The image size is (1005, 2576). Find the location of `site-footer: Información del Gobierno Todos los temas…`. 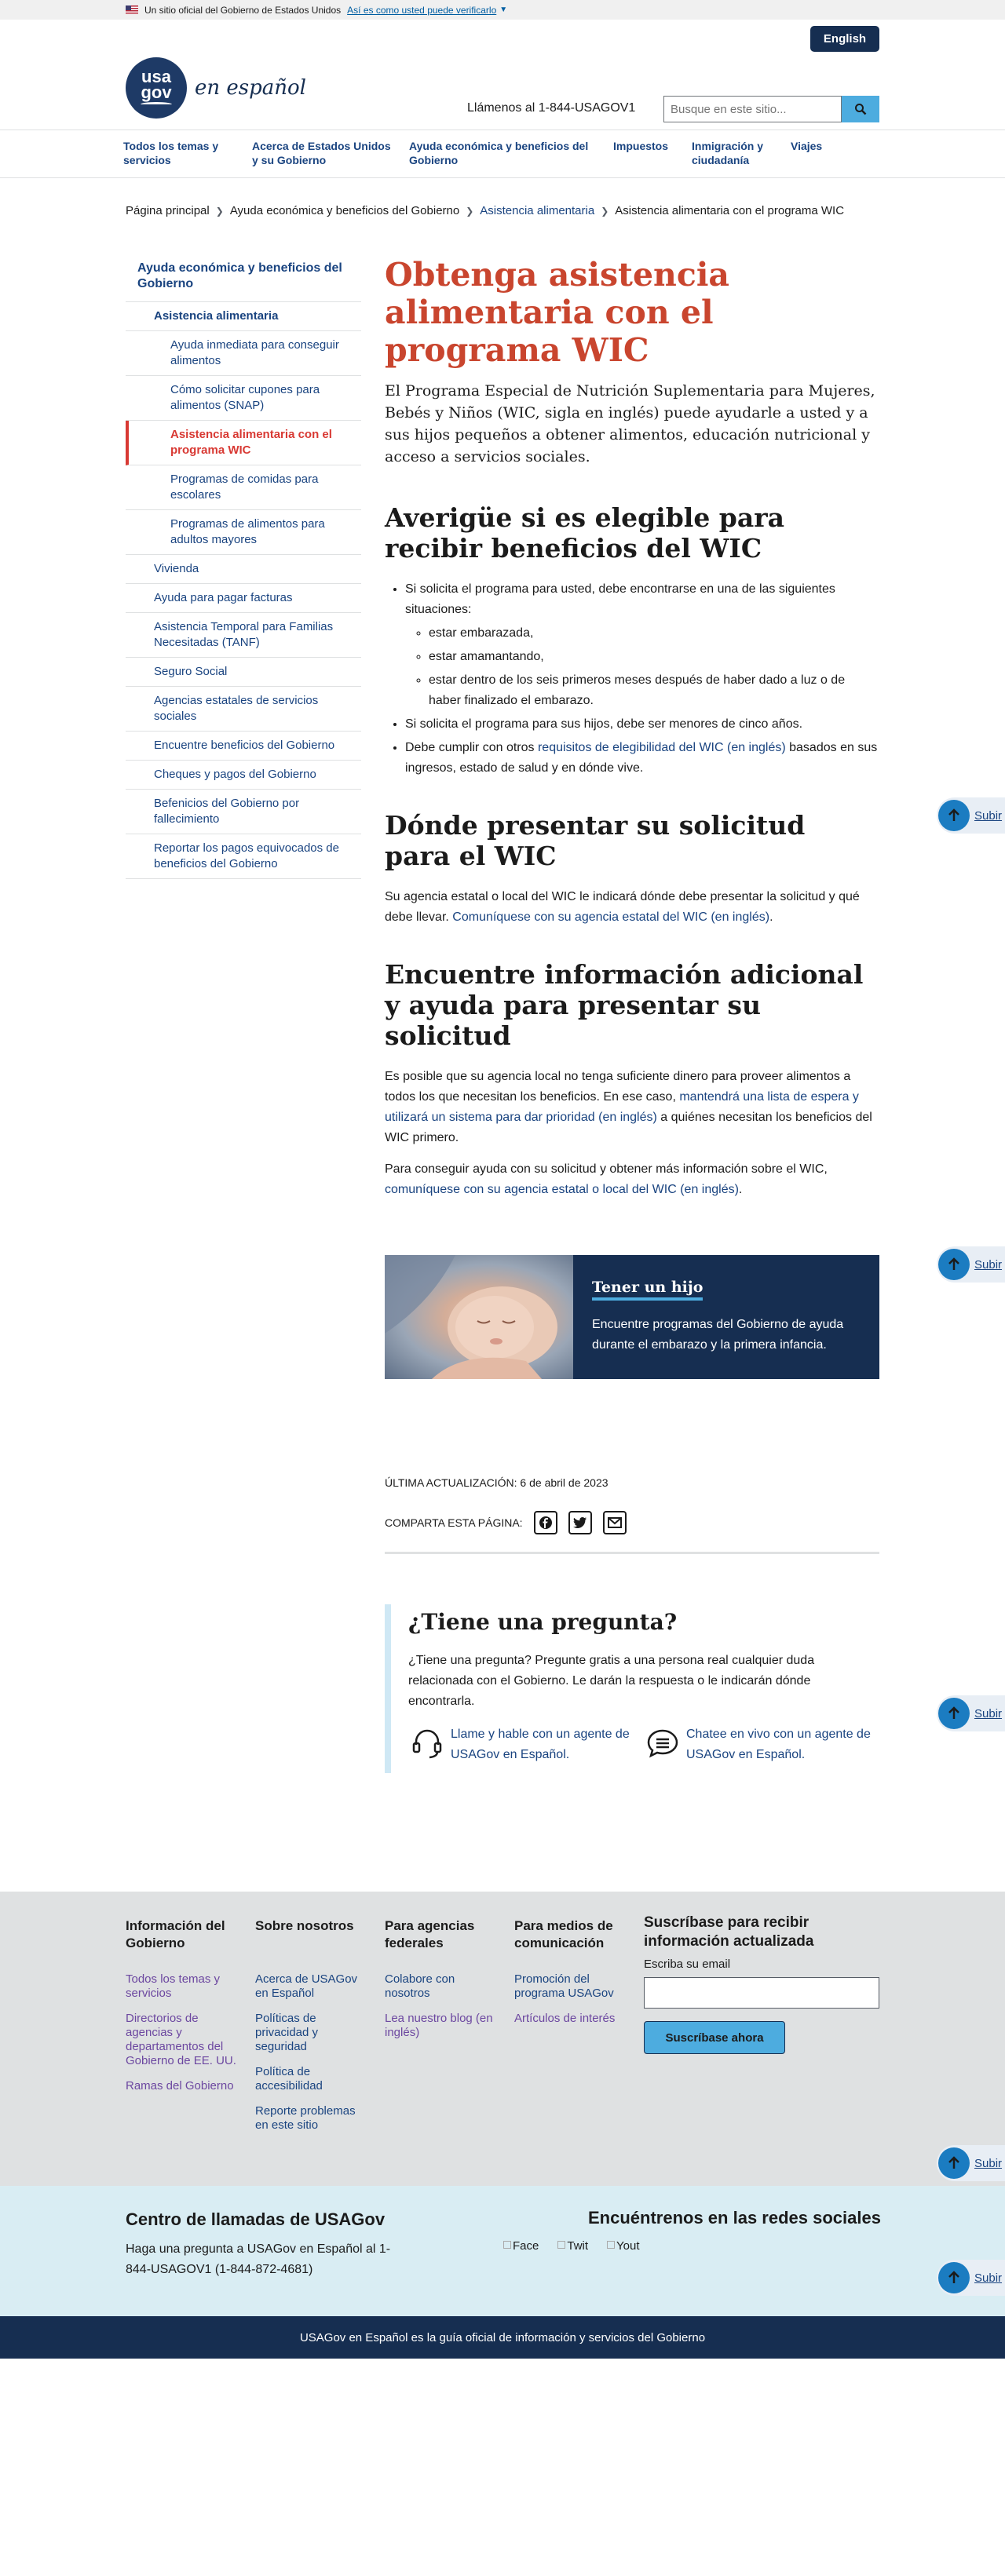

site-footer: Información del Gobierno Todos los temas… is located at coordinates (502, 2039).